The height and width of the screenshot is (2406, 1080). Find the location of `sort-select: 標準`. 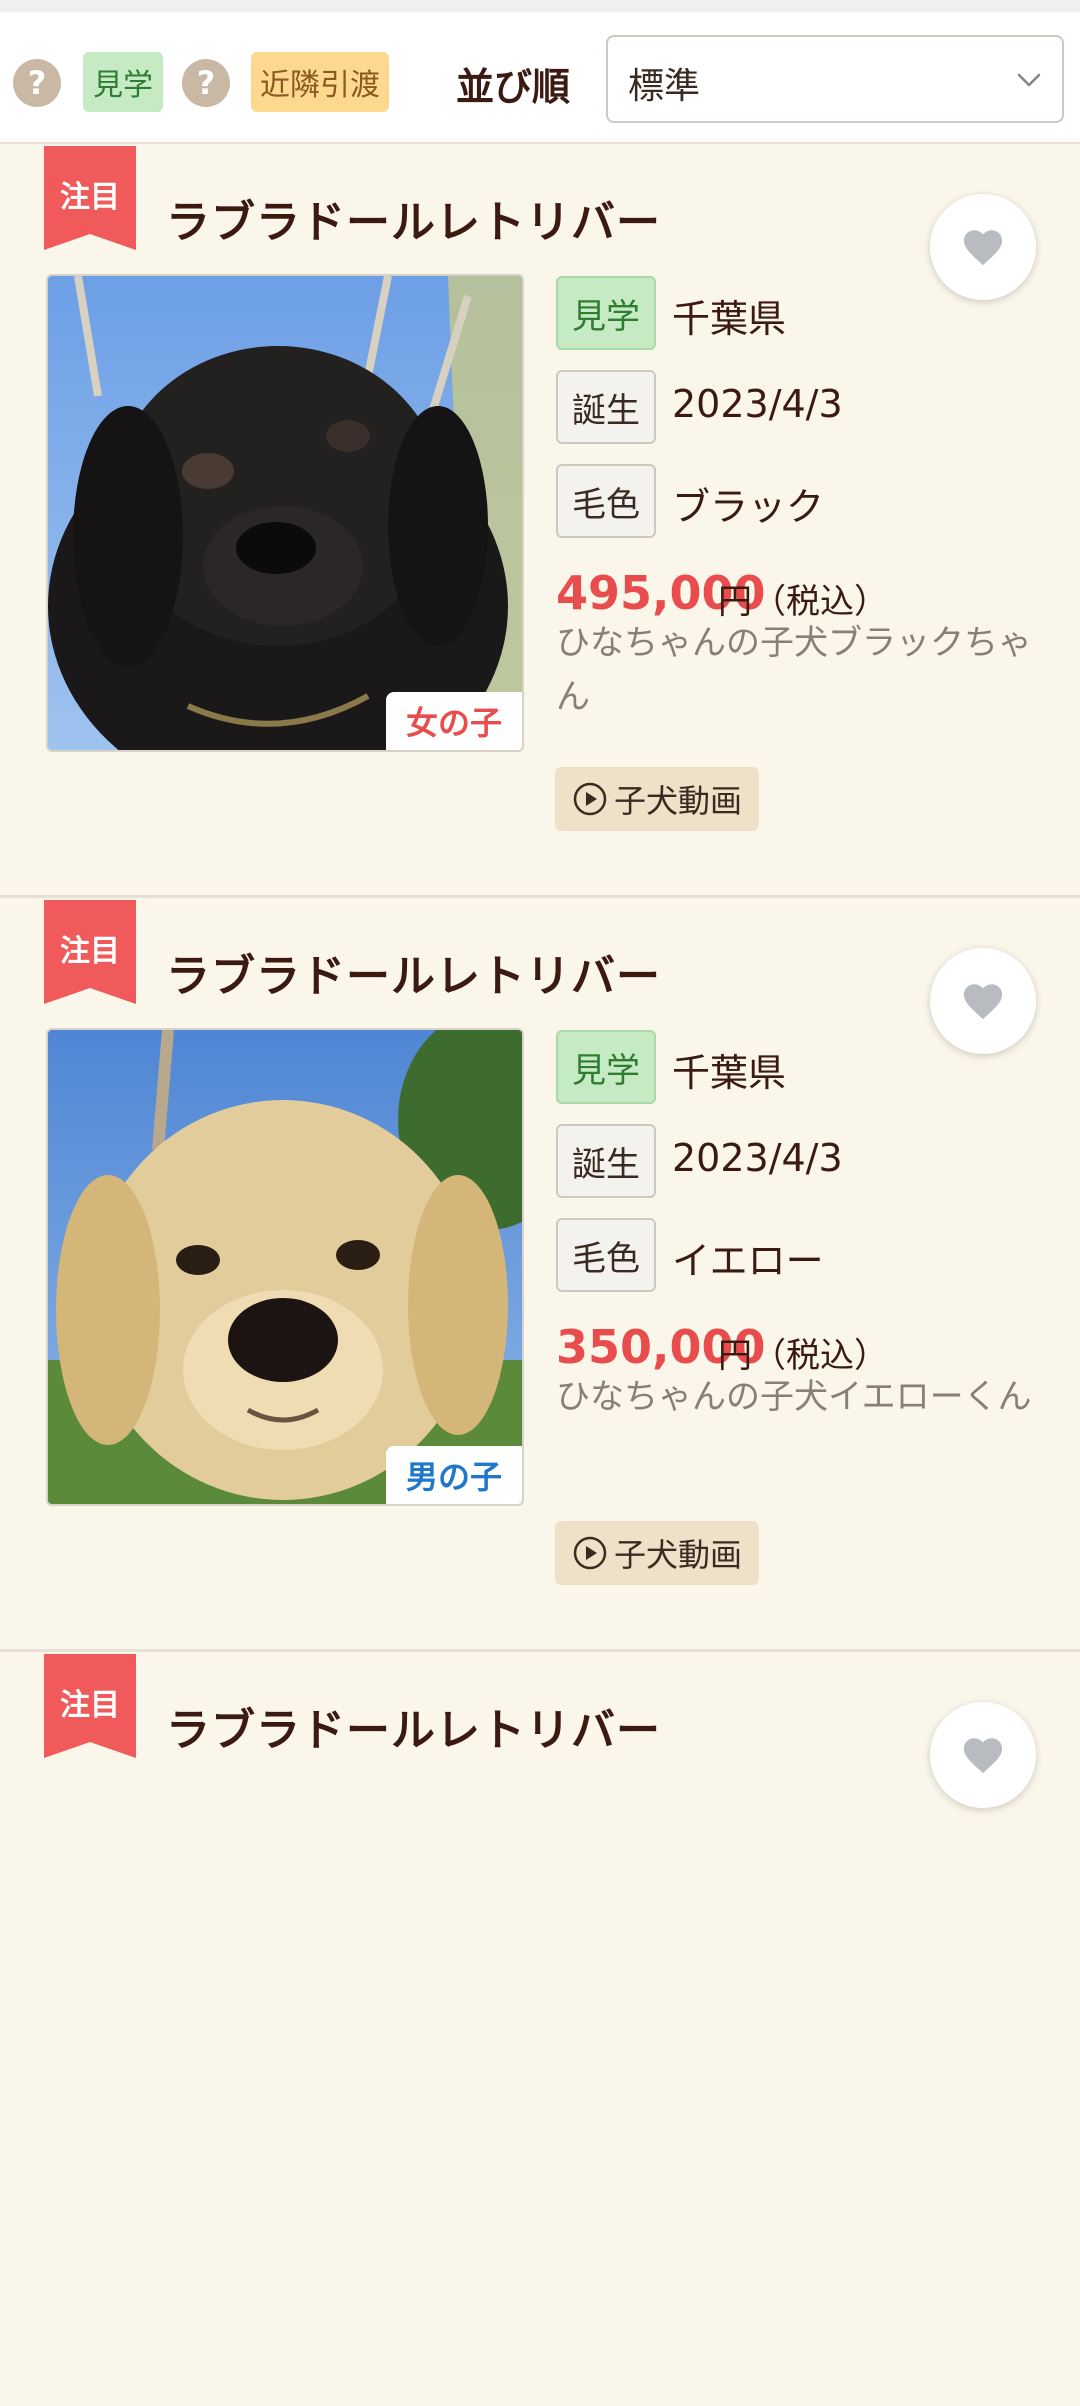

sort-select: 標準 is located at coordinates (835, 79).